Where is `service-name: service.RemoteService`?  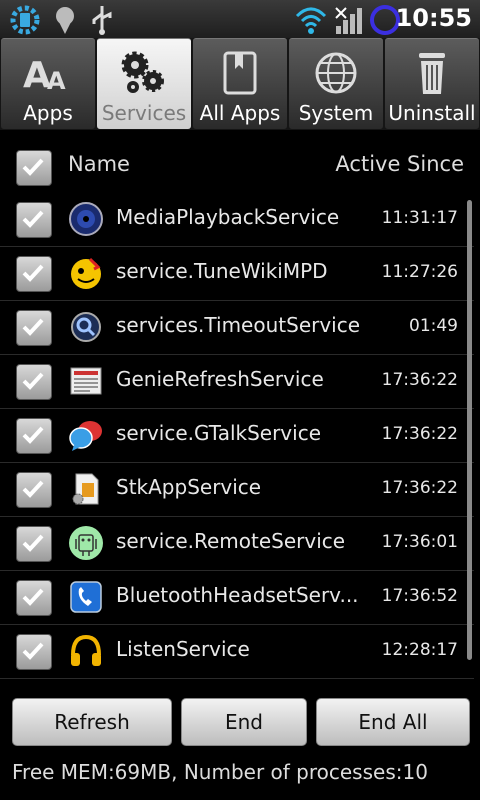 service-name: service.RemoteService is located at coordinates (231, 541).